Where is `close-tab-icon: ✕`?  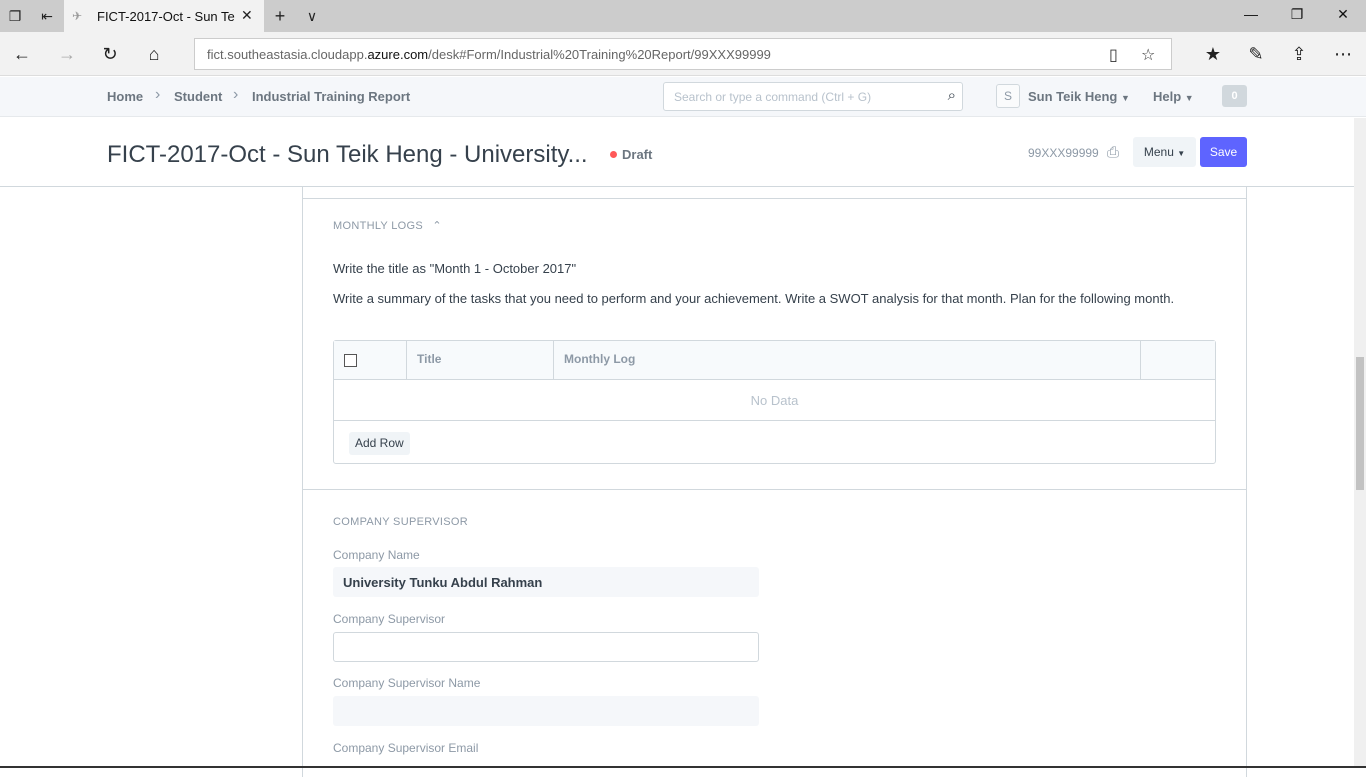 close-tab-icon: ✕ is located at coordinates (247, 15).